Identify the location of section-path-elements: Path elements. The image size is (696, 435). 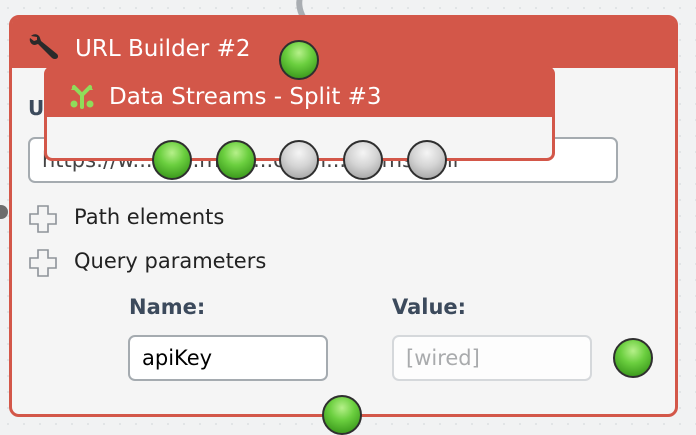
(149, 217).